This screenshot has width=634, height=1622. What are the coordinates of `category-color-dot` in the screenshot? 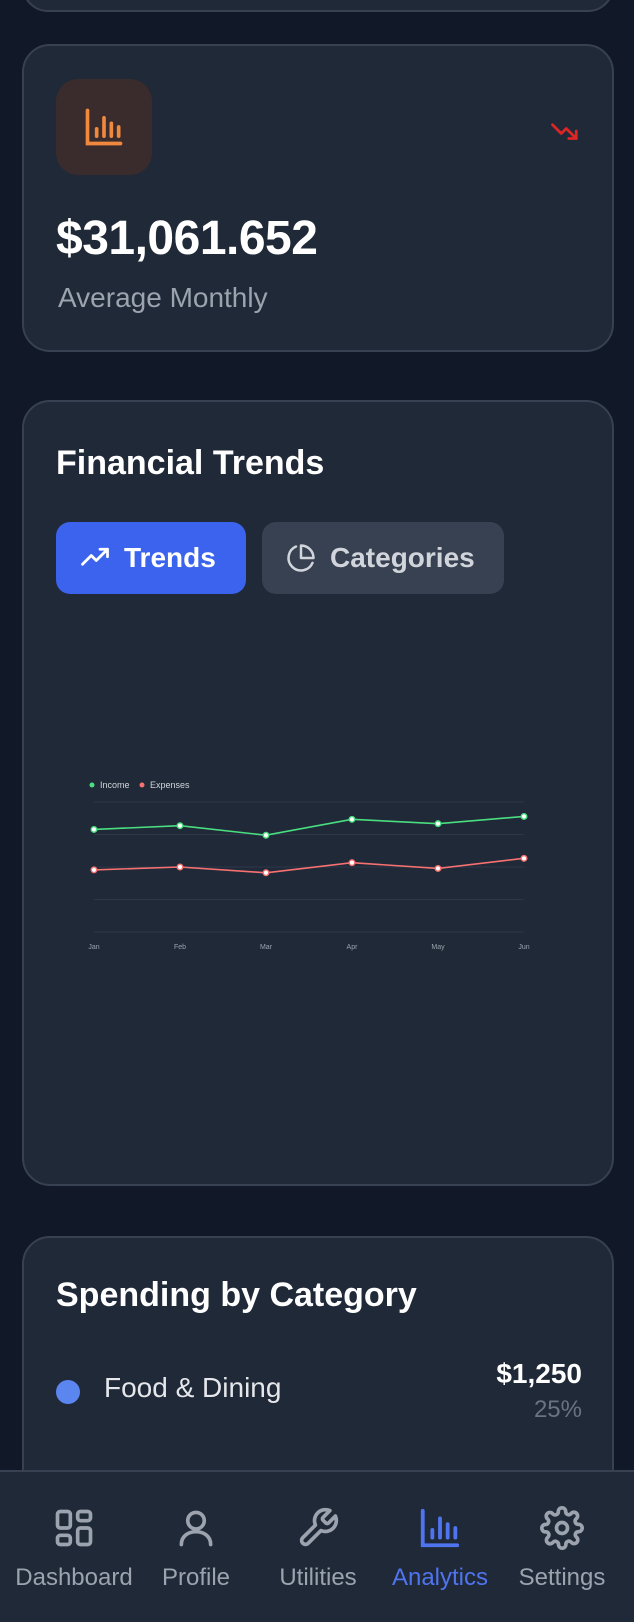 It's located at (68, 1392).